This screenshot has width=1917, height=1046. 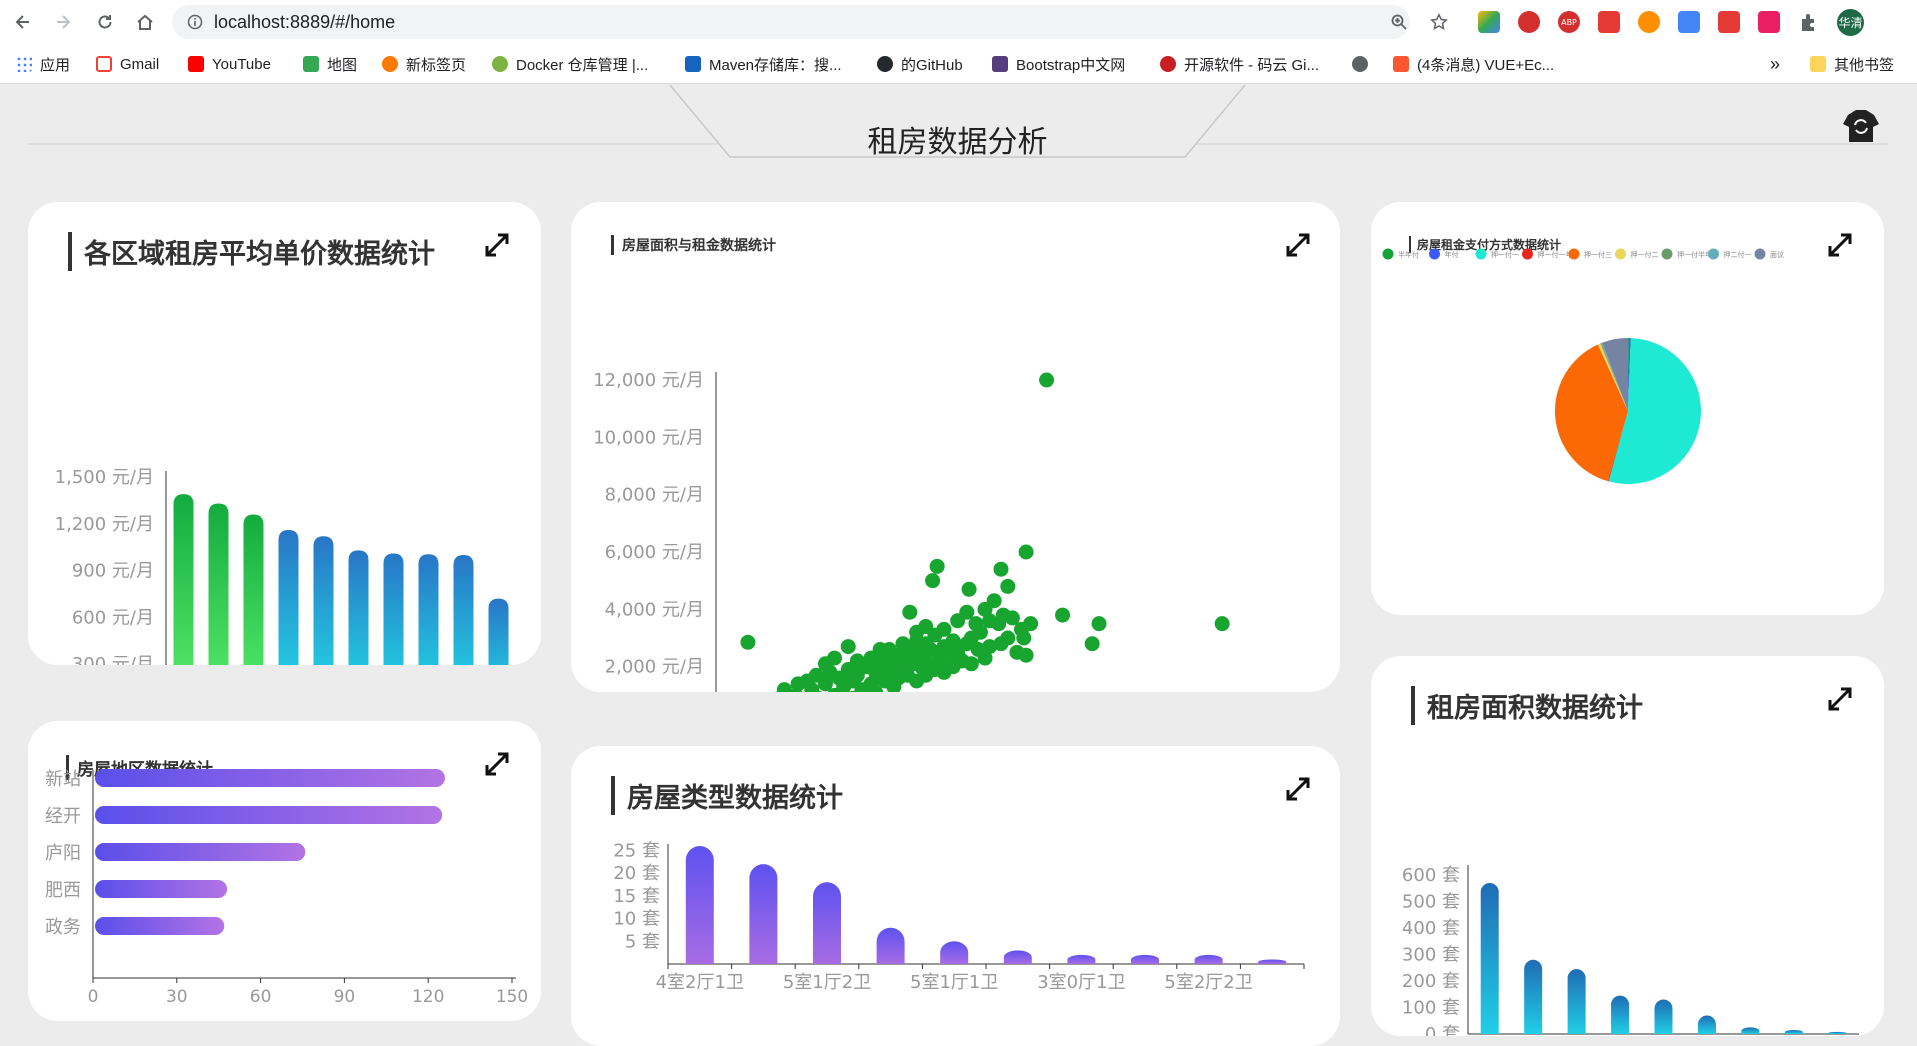 What do you see at coordinates (636, 873) in the screenshot?
I see `y-tick-label: 20 套` at bounding box center [636, 873].